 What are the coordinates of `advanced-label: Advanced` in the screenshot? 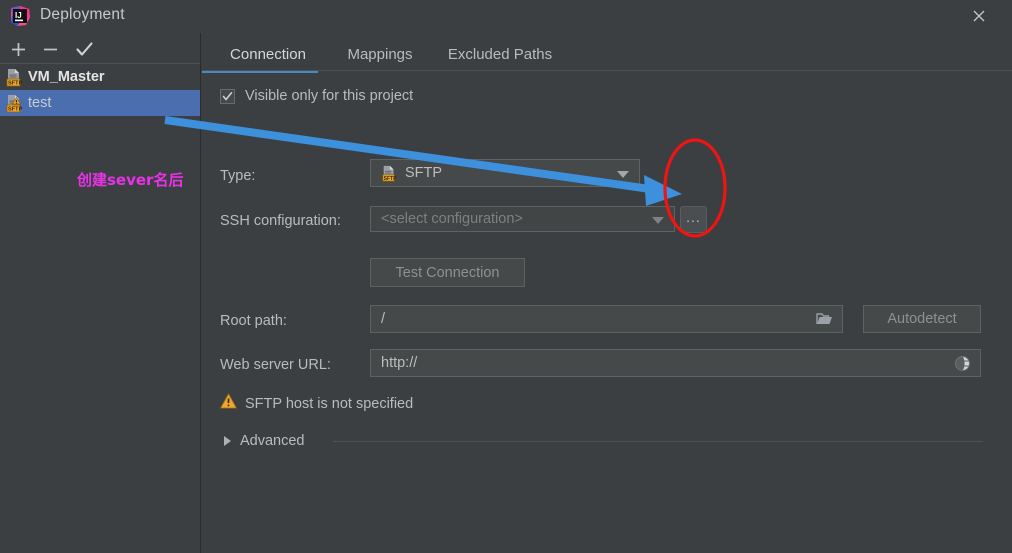 It's located at (272, 441).